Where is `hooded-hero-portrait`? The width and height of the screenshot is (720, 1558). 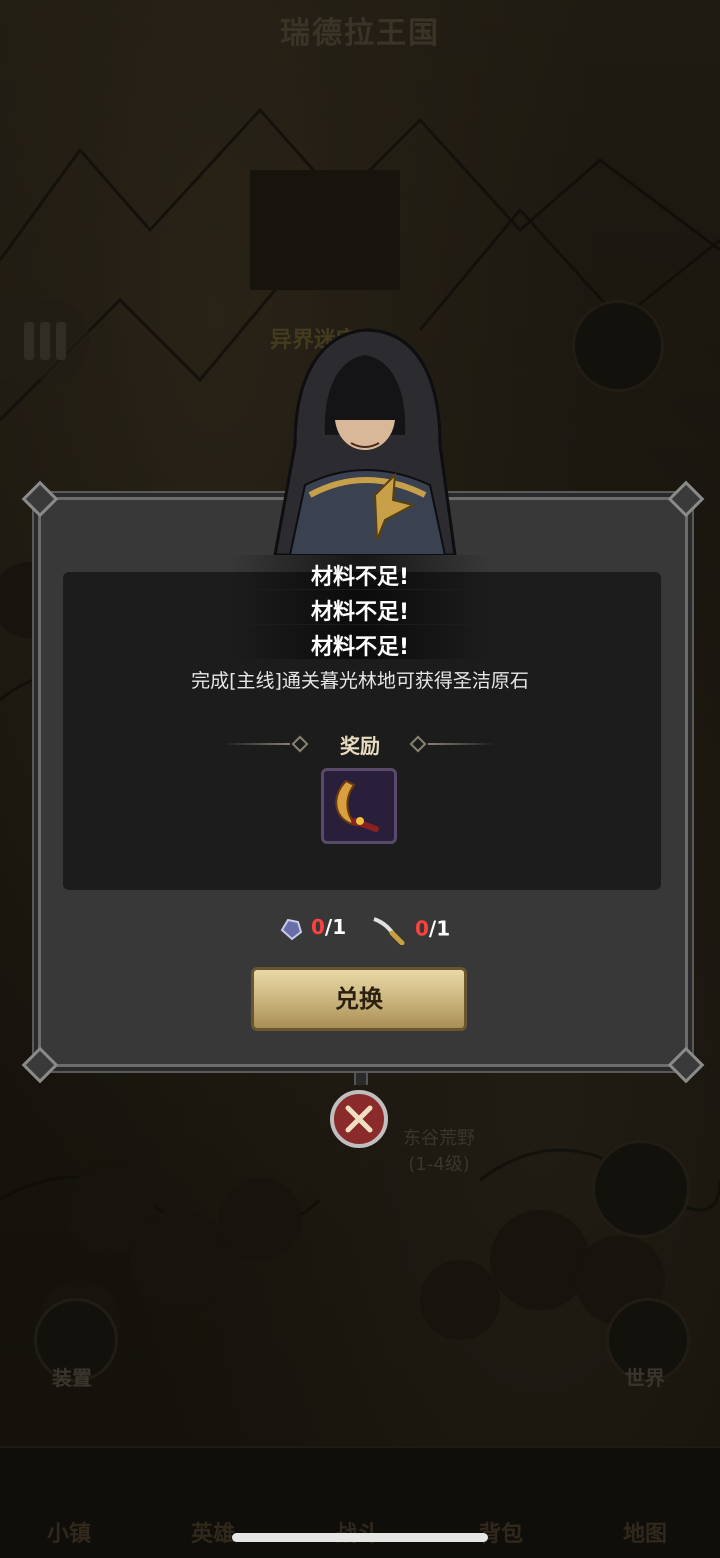 hooded-hero-portrait is located at coordinates (365, 441).